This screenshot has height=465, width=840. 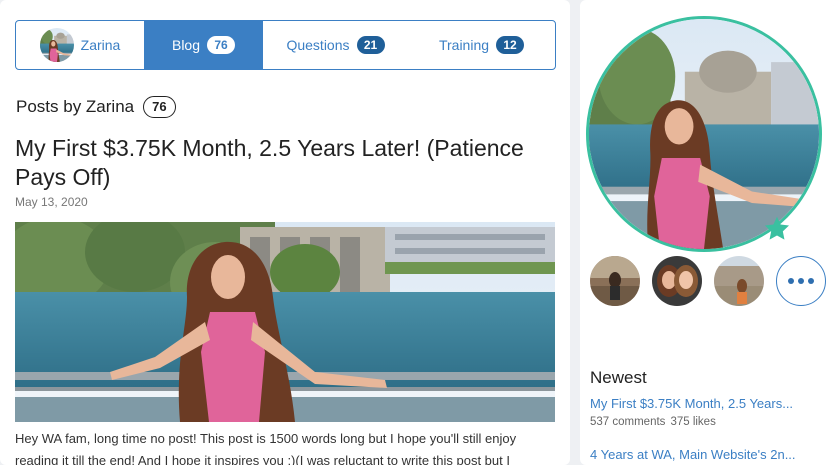 I want to click on tab-blog-label: Blog, so click(x=186, y=45).